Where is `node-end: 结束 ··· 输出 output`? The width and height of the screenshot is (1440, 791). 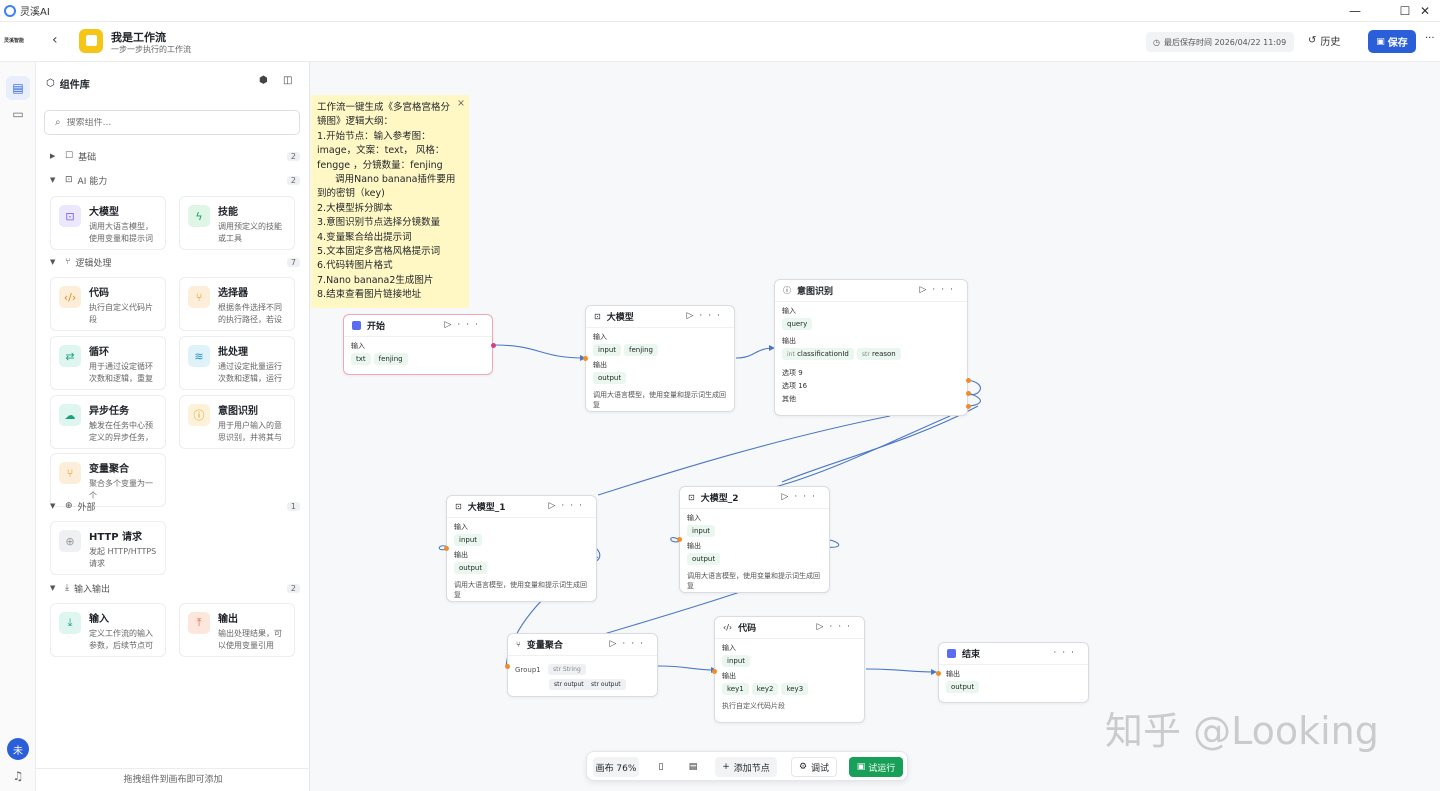 node-end: 结束 ··· 输出 output is located at coordinates (1012, 672).